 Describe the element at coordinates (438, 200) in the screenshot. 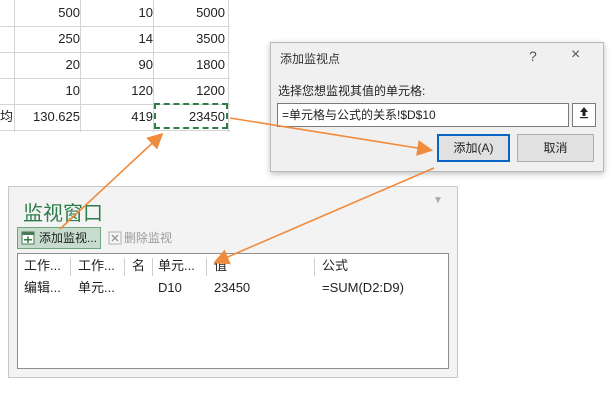

I see `panel-options-icon: ▼` at that location.